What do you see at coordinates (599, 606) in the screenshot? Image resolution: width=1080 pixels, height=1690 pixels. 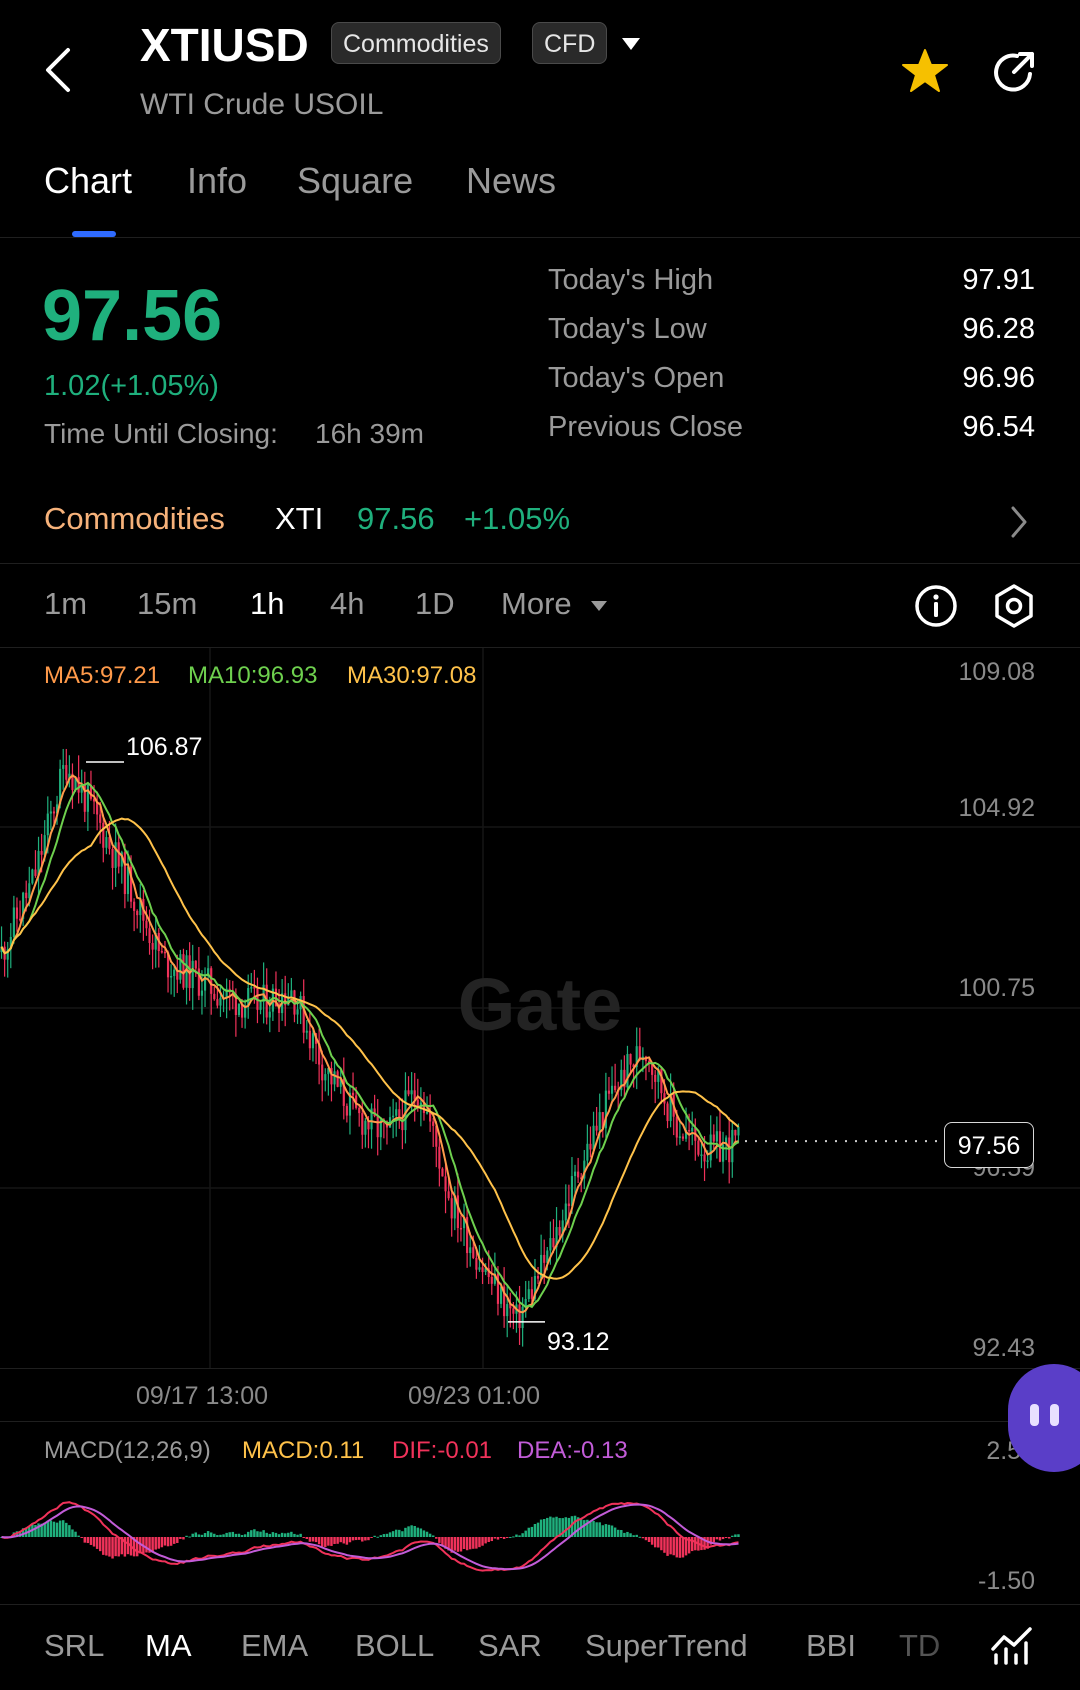 I see `more-dropdown-icon` at bounding box center [599, 606].